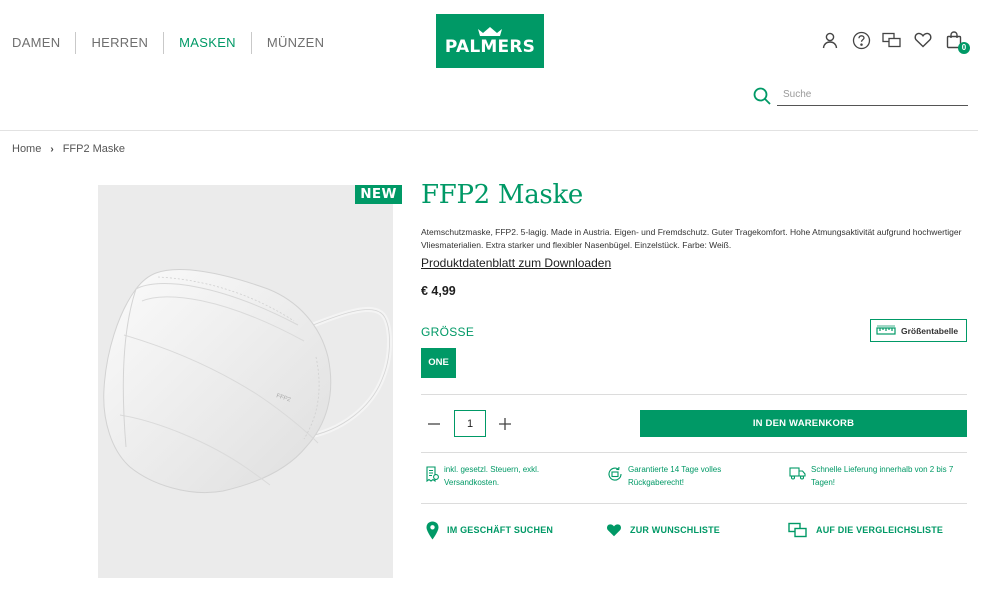 The height and width of the screenshot is (594, 1000). Describe the element at coordinates (930, 330) in the screenshot. I see `size-table-label: Größentabelle` at that location.